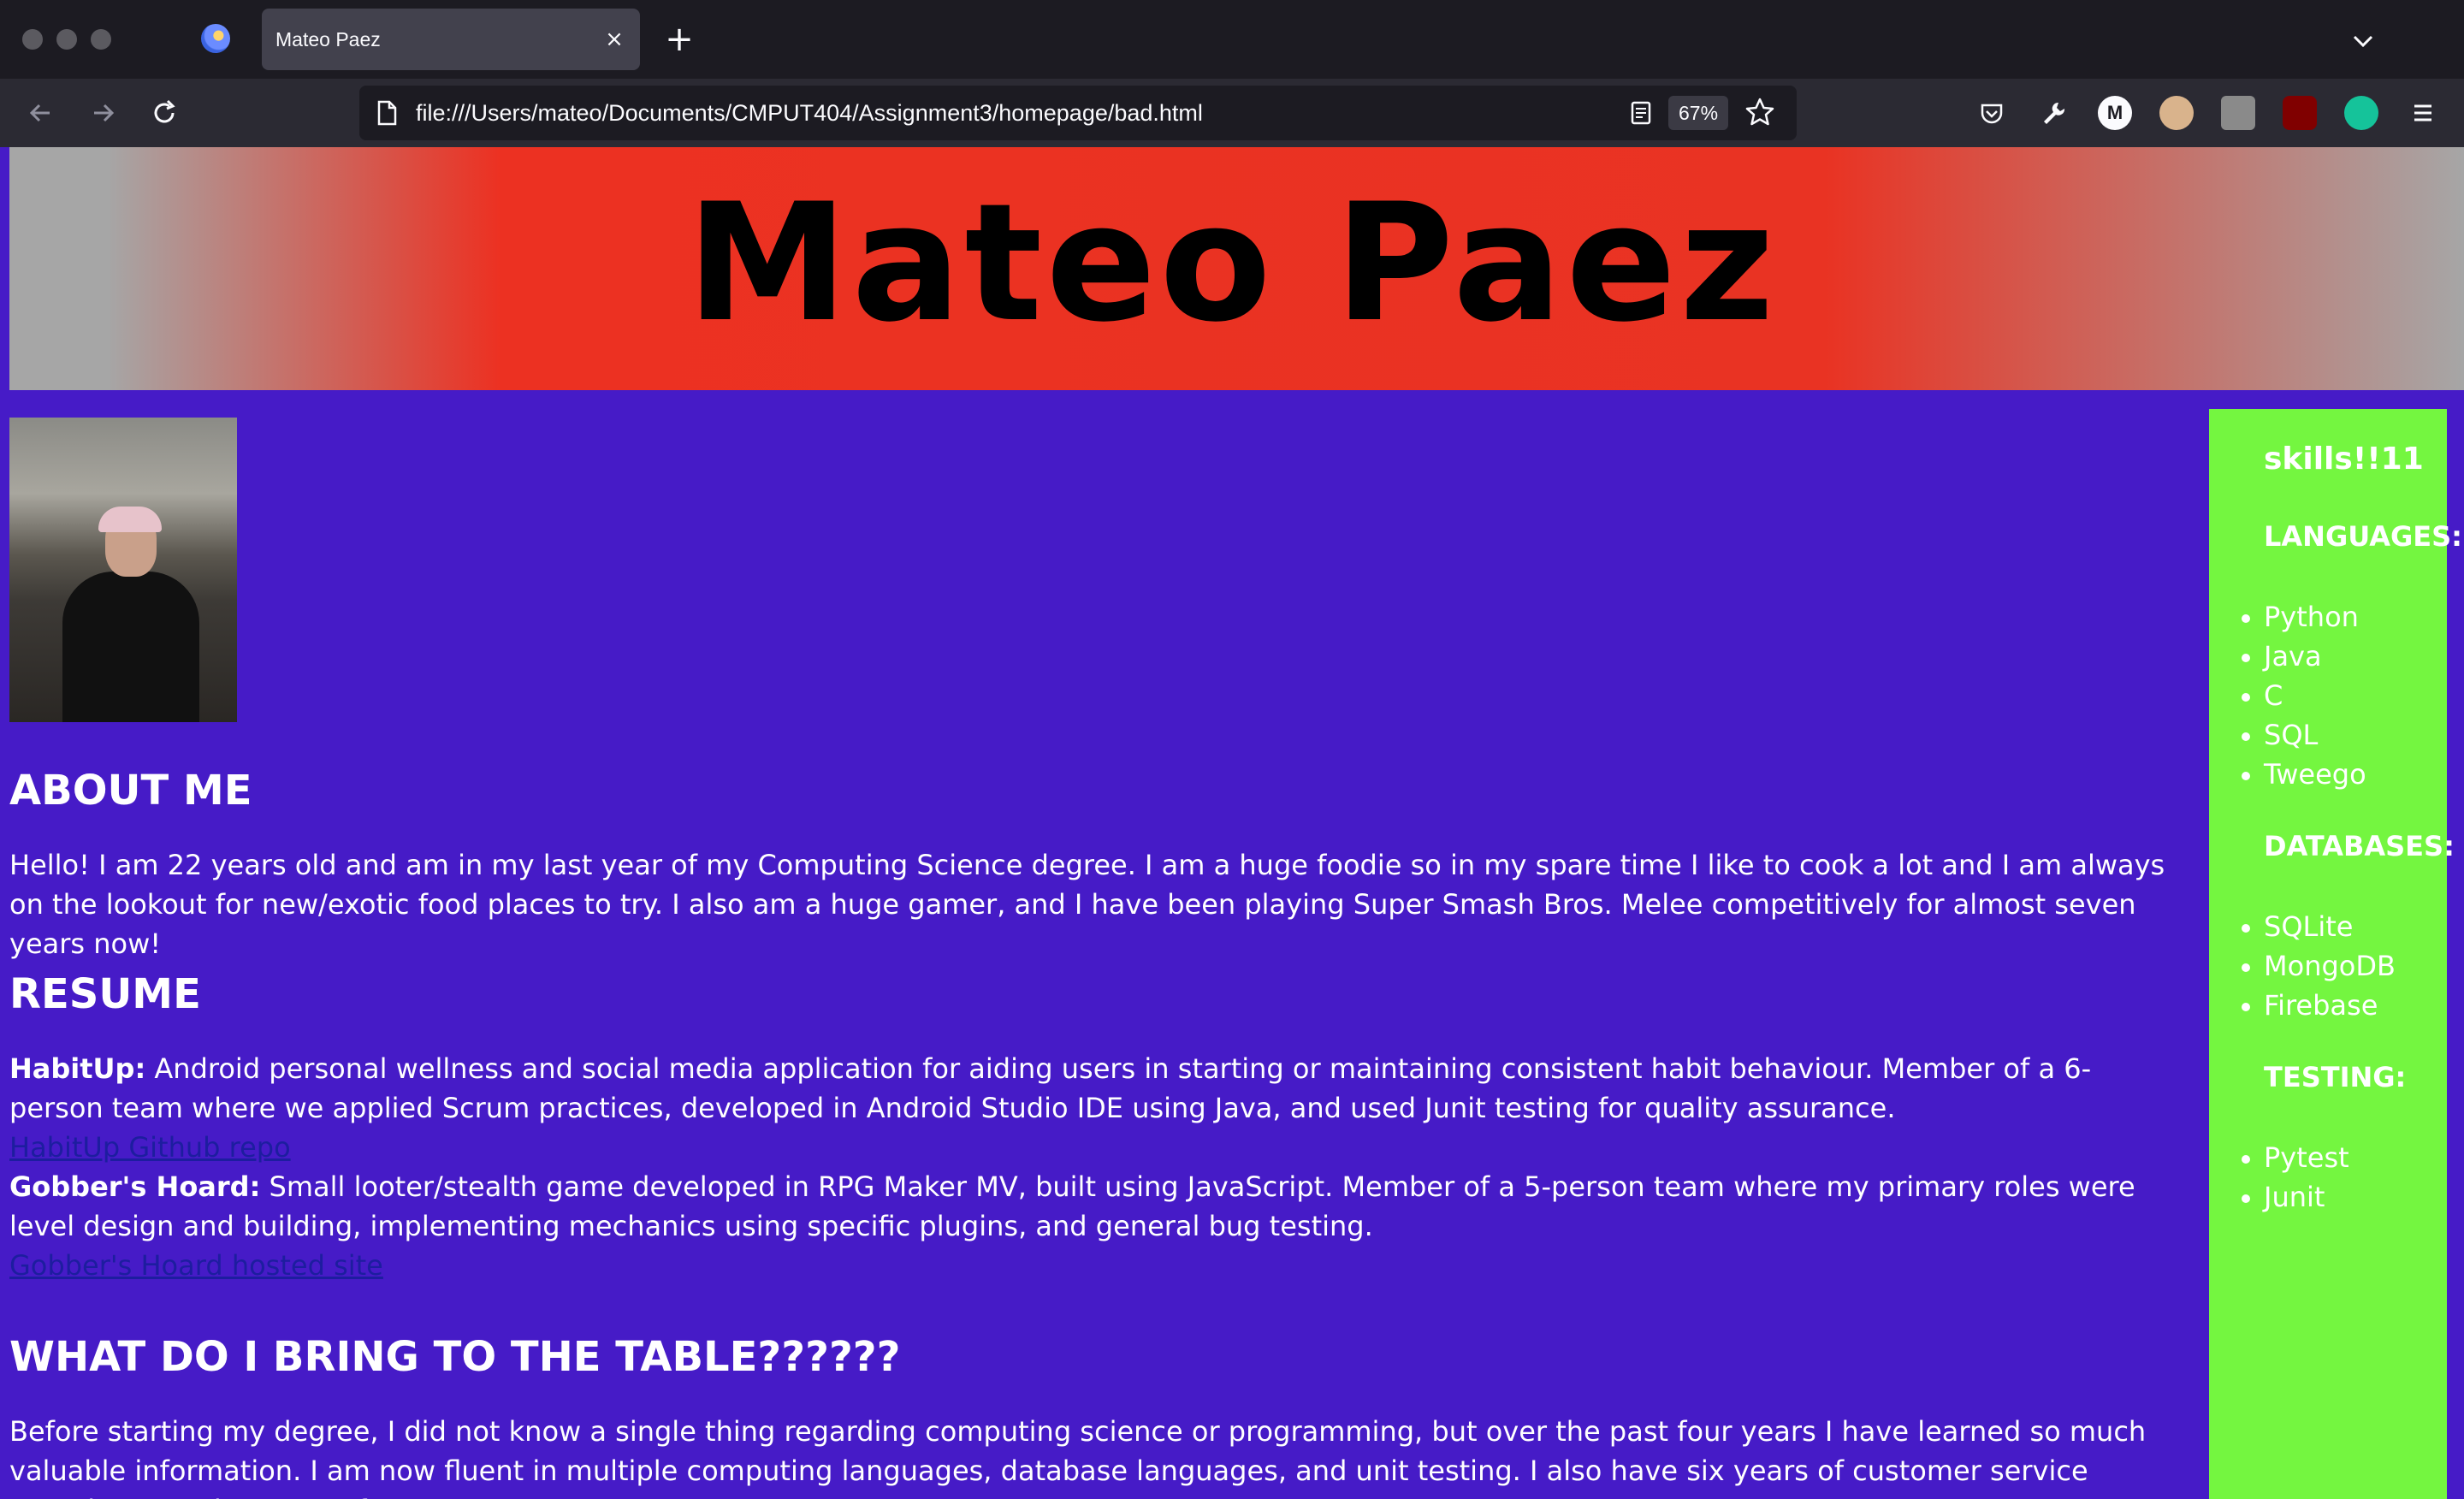 The image size is (2464, 1499). I want to click on photo-person-body, so click(130, 647).